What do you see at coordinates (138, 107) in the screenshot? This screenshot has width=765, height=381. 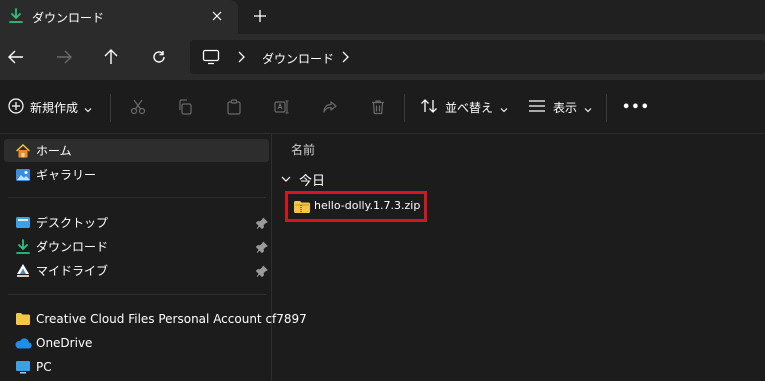 I see `cut-icon` at bounding box center [138, 107].